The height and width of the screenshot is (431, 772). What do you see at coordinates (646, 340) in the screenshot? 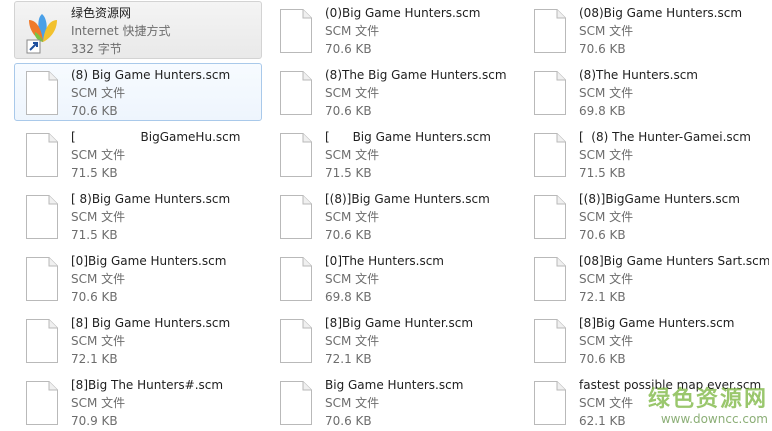
I see `file-item: [8]Big Game Hunters.scm SCM 文件 70.6 KB` at bounding box center [646, 340].